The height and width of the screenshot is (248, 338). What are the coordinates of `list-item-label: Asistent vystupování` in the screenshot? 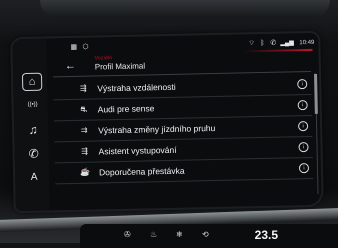 It's located at (137, 150).